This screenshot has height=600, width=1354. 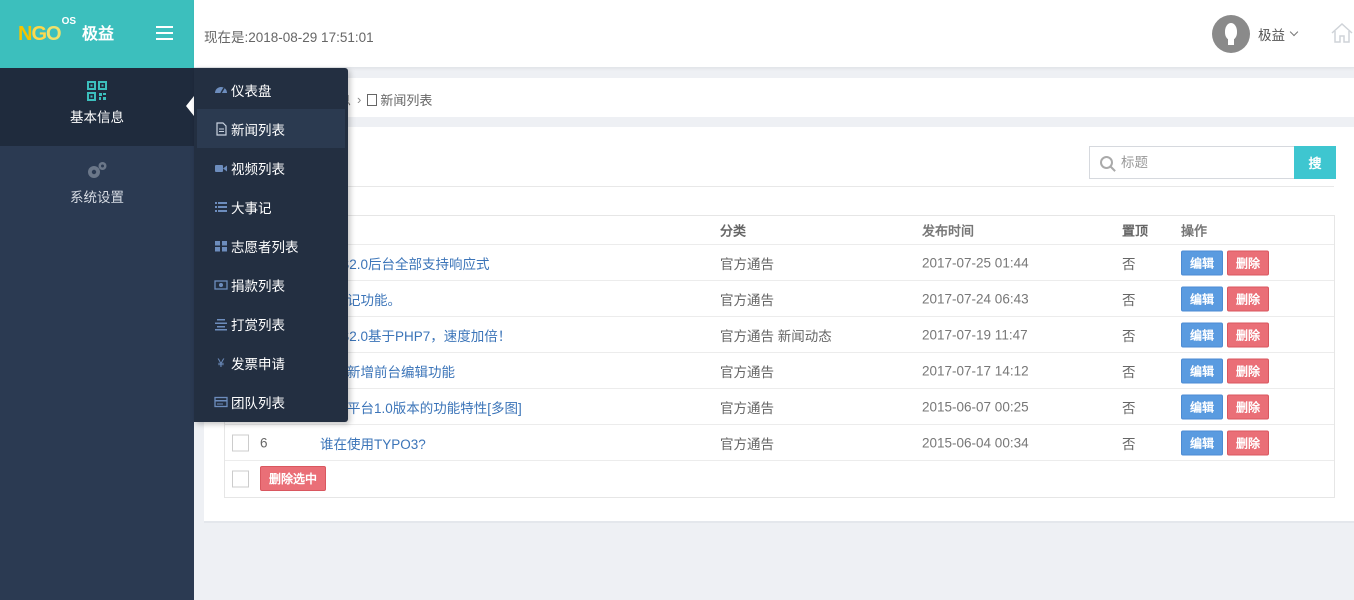 What do you see at coordinates (779, 299) in the screenshot?
I see `table-row: 大事记功能。 官方通告 2017-07-24 06:43 否 编辑 删除` at bounding box center [779, 299].